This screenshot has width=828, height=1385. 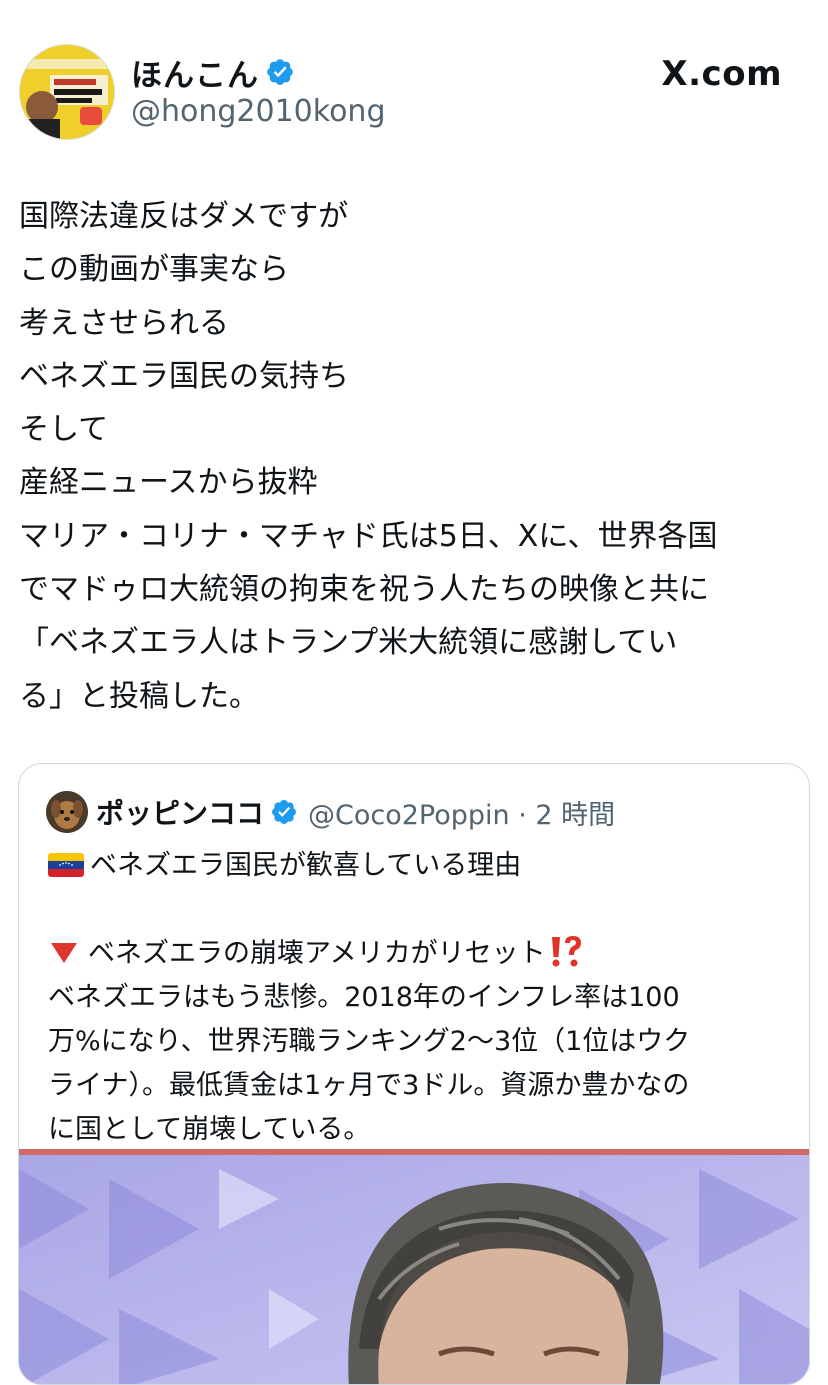 I want to click on tweet-header: ほんこん @hong2010kong X.com, so click(x=414, y=80).